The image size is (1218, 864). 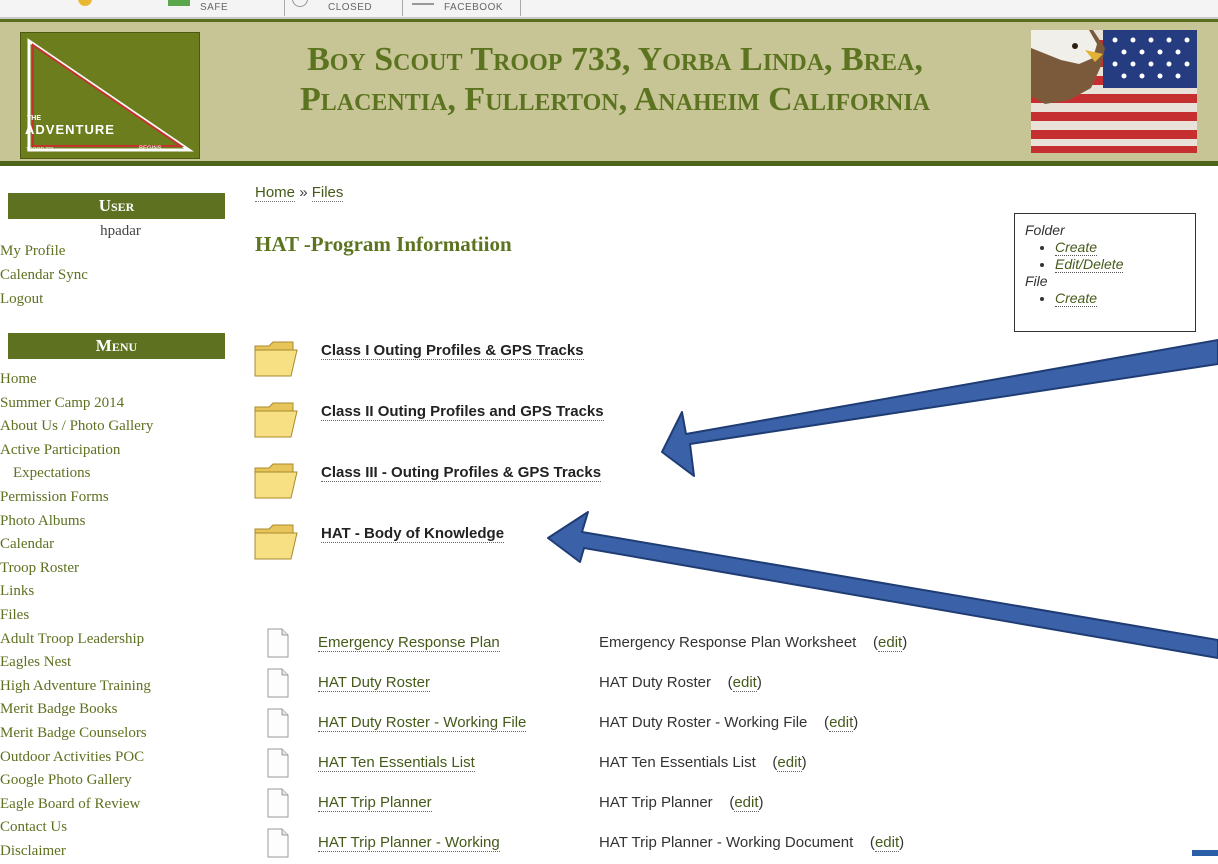 I want to click on toolbar-facebook-label: FACEBOOK, so click(x=473, y=7).